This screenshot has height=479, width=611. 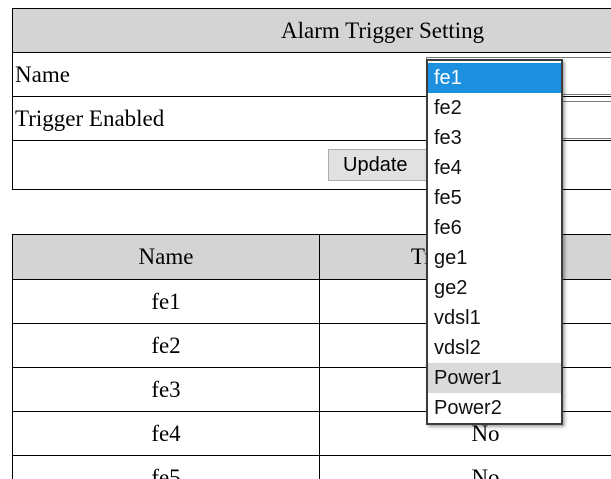 I want to click on trigger-enabled-label: Trigger Enabled, so click(x=90, y=118).